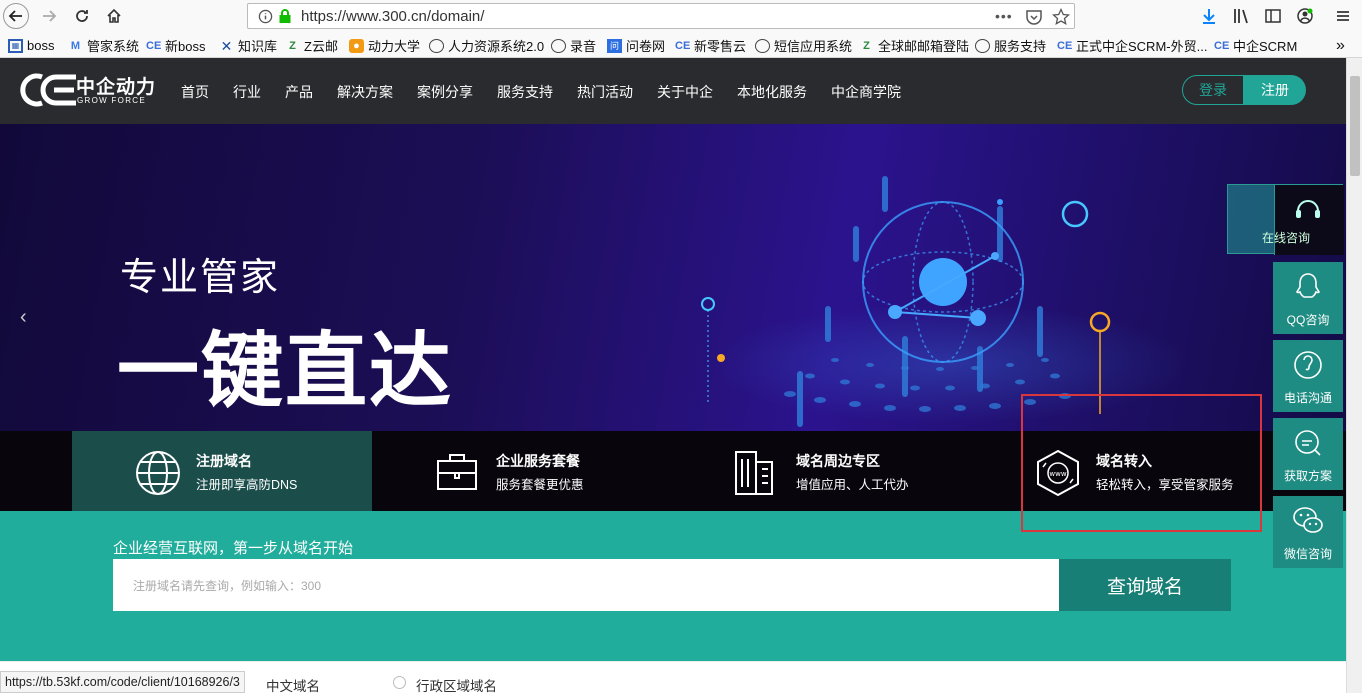 The image size is (1362, 695). I want to click on feature-desc: 增值应用、人工代办, so click(852, 485).